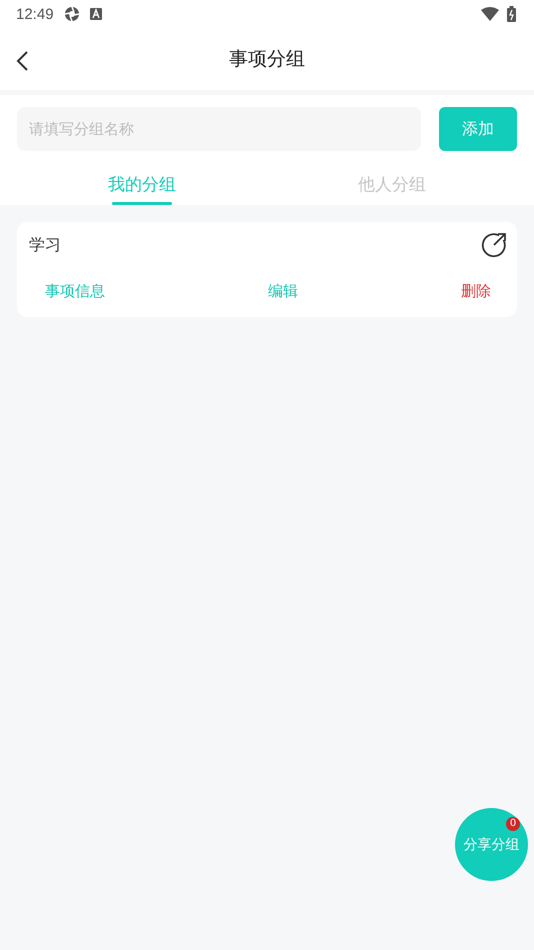 The height and width of the screenshot is (950, 534). Describe the element at coordinates (142, 203) in the screenshot. I see `tab-indicator` at that location.